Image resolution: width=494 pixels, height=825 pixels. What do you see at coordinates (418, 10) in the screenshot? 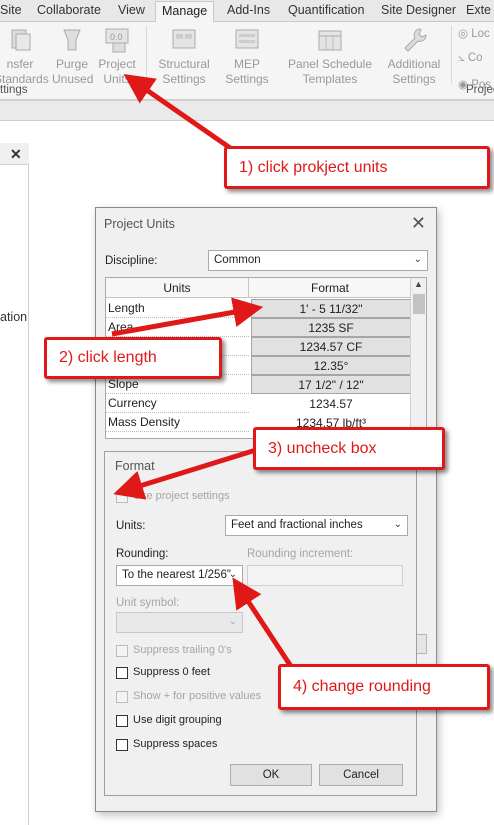
I see `tab-site-designer: Site Designer` at bounding box center [418, 10].